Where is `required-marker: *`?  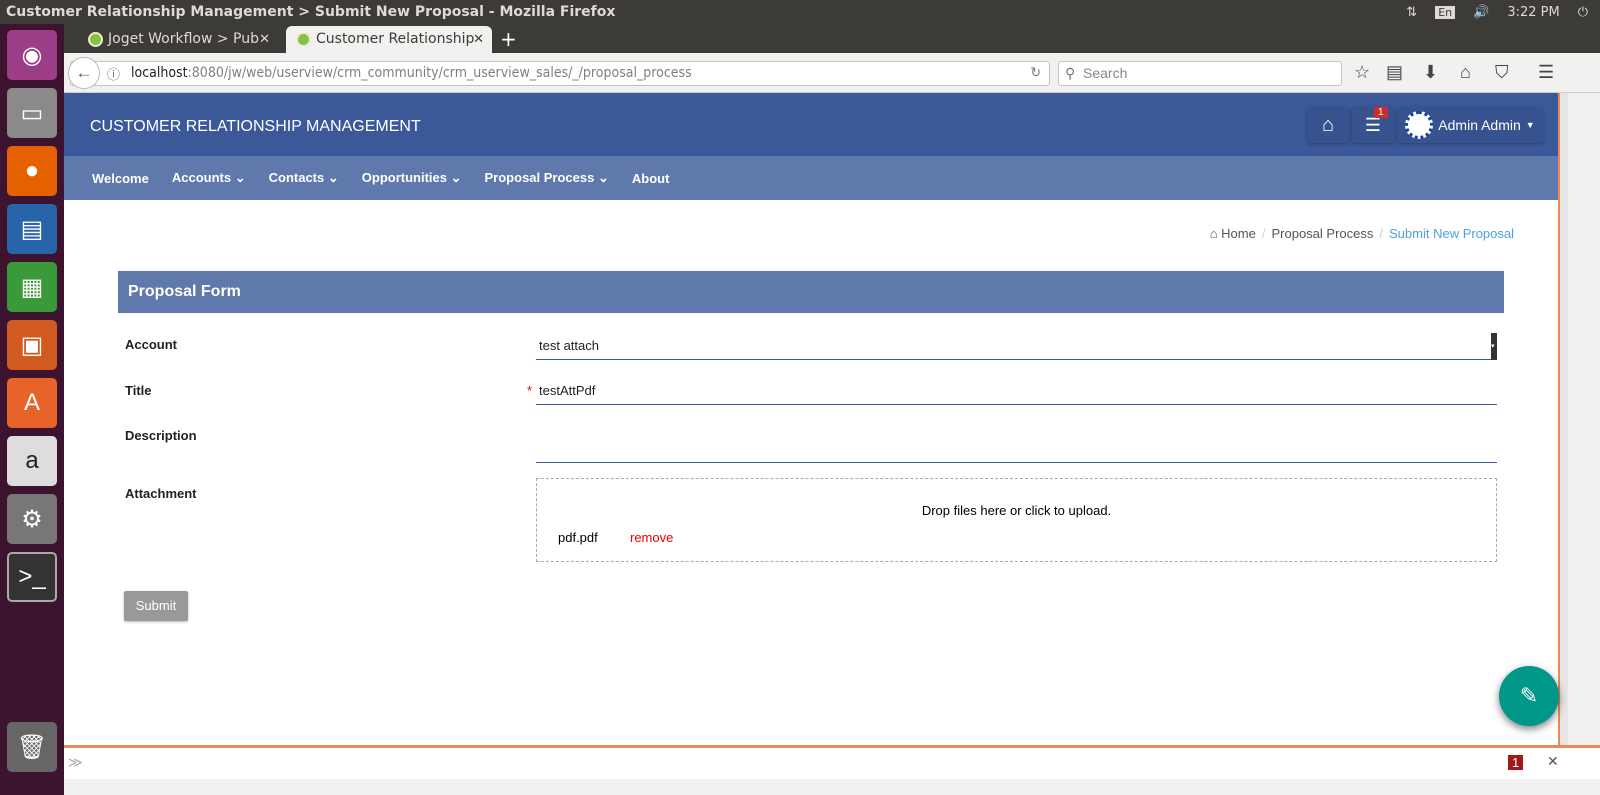 required-marker: * is located at coordinates (530, 390).